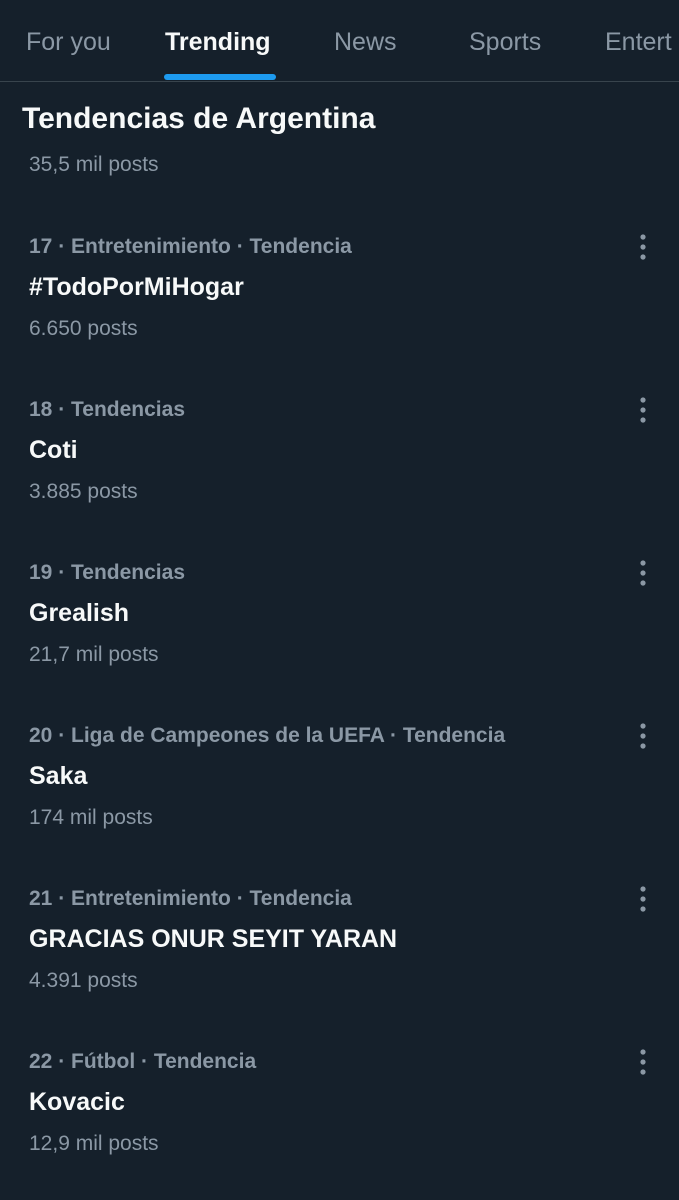  I want to click on trend-meta: 22 · Fútbol · Tendencia, so click(143, 1061).